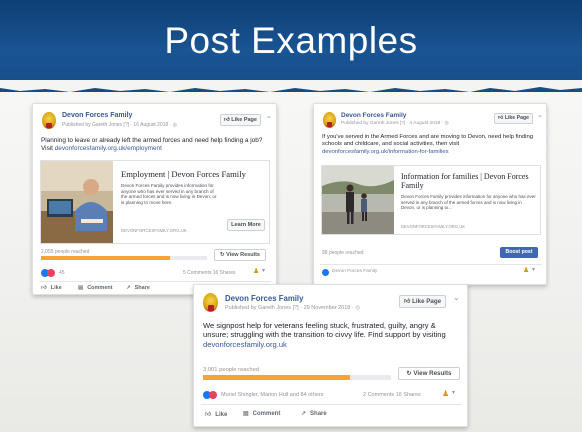 Image resolution: width=582 pixels, height=432 pixels. Describe the element at coordinates (291, 40) in the screenshot. I see `slide-title: Post Examples` at that location.